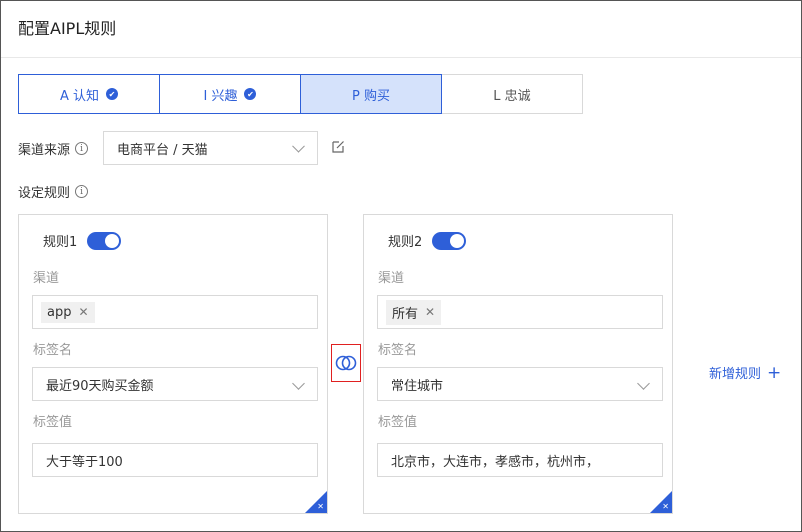 Image resolution: width=802 pixels, height=532 pixels. I want to click on channel-source-value: 电商平台 / 天猫, so click(162, 150).